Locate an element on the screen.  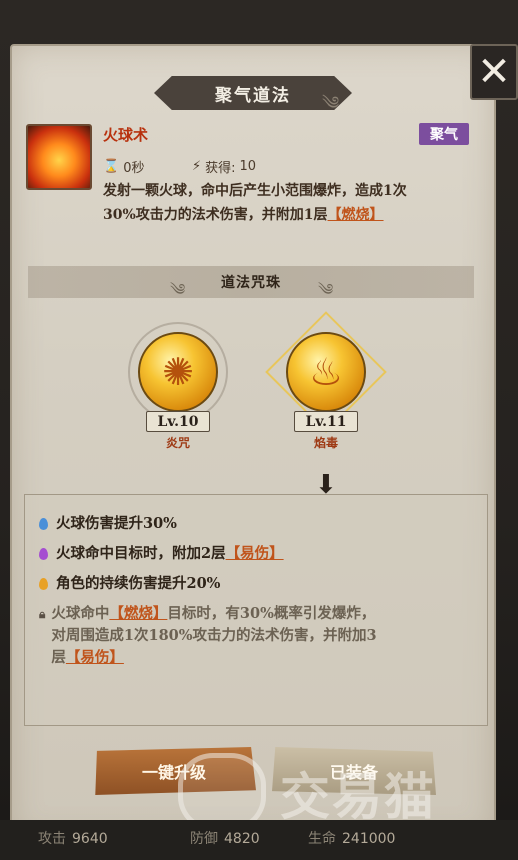
burn-status-link: 【燃烧】 is located at coordinates (356, 215).